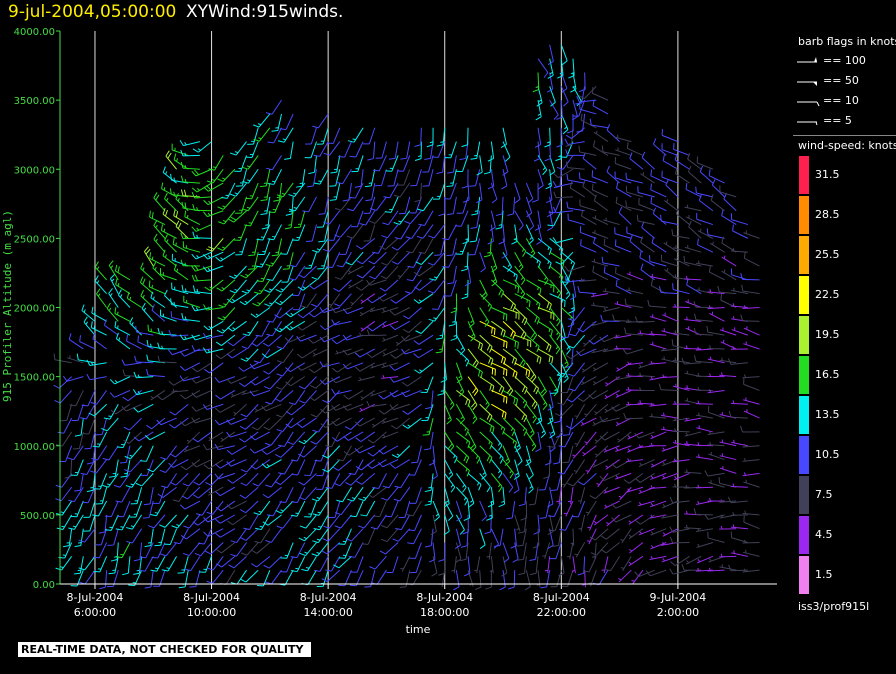  Describe the element at coordinates (824, 574) in the screenshot. I see `speed-legend-label: 1.5` at that location.